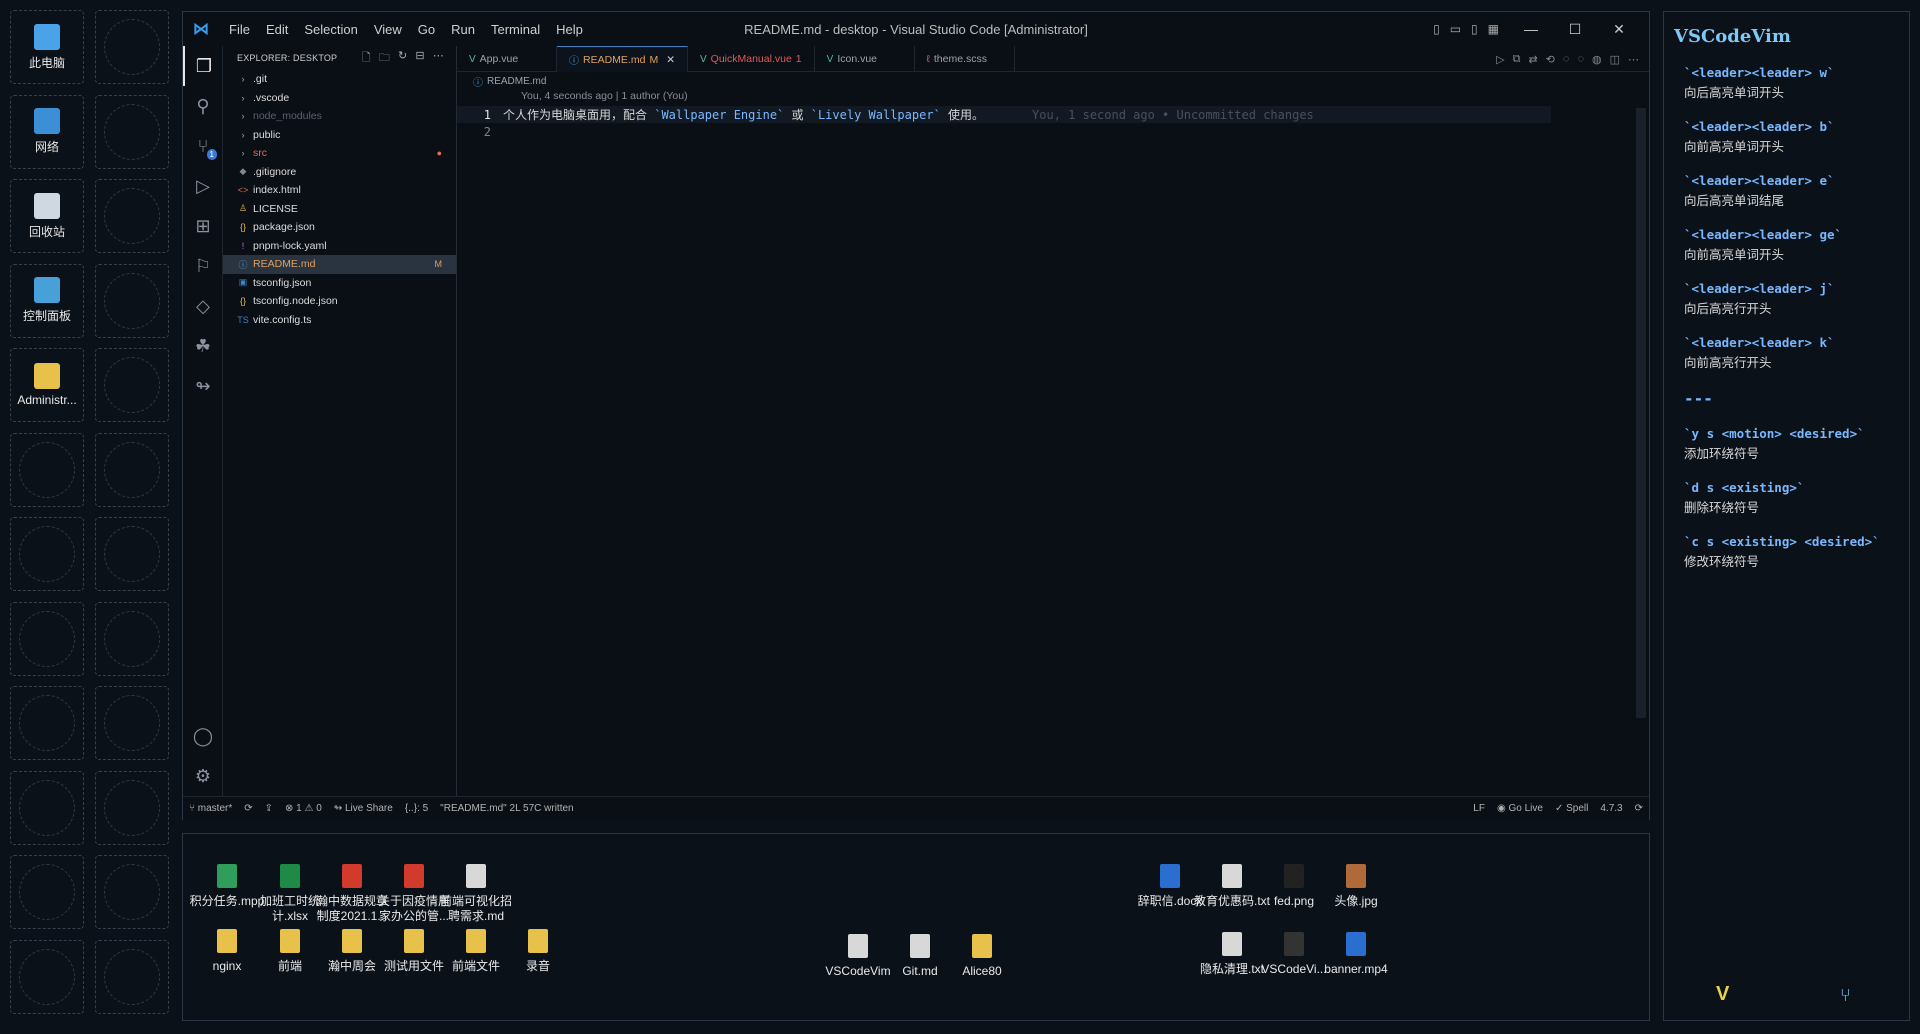 The width and height of the screenshot is (1920, 1034). I want to click on editor-tab: V Icon.vue, so click(865, 59).